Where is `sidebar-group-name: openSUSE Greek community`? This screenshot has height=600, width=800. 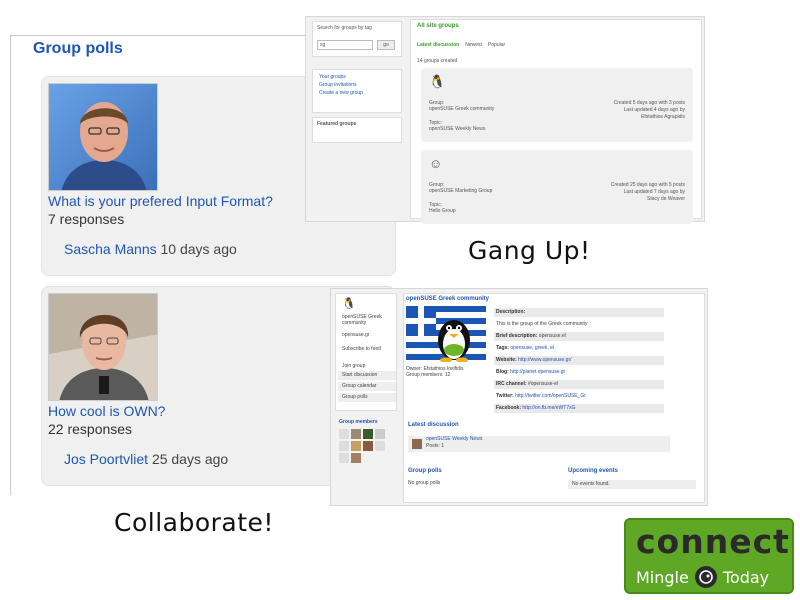 sidebar-group-name: openSUSE Greek community is located at coordinates (362, 320).